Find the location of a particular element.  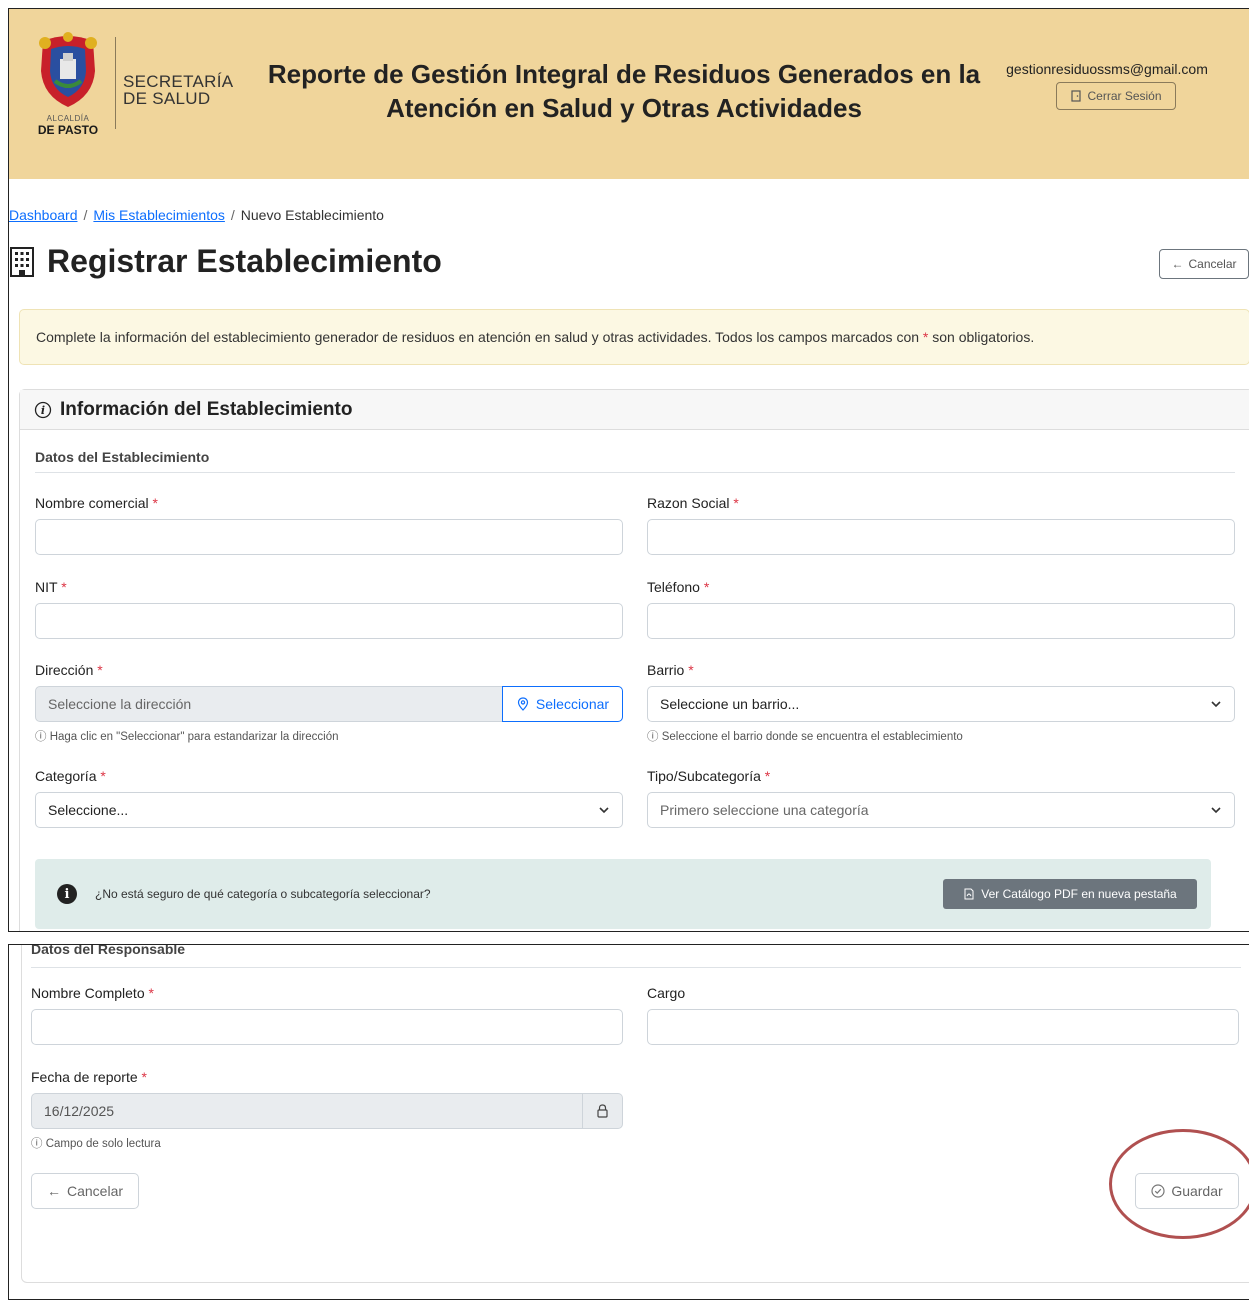

cancel-top-label: Cancelar is located at coordinates (1212, 264).